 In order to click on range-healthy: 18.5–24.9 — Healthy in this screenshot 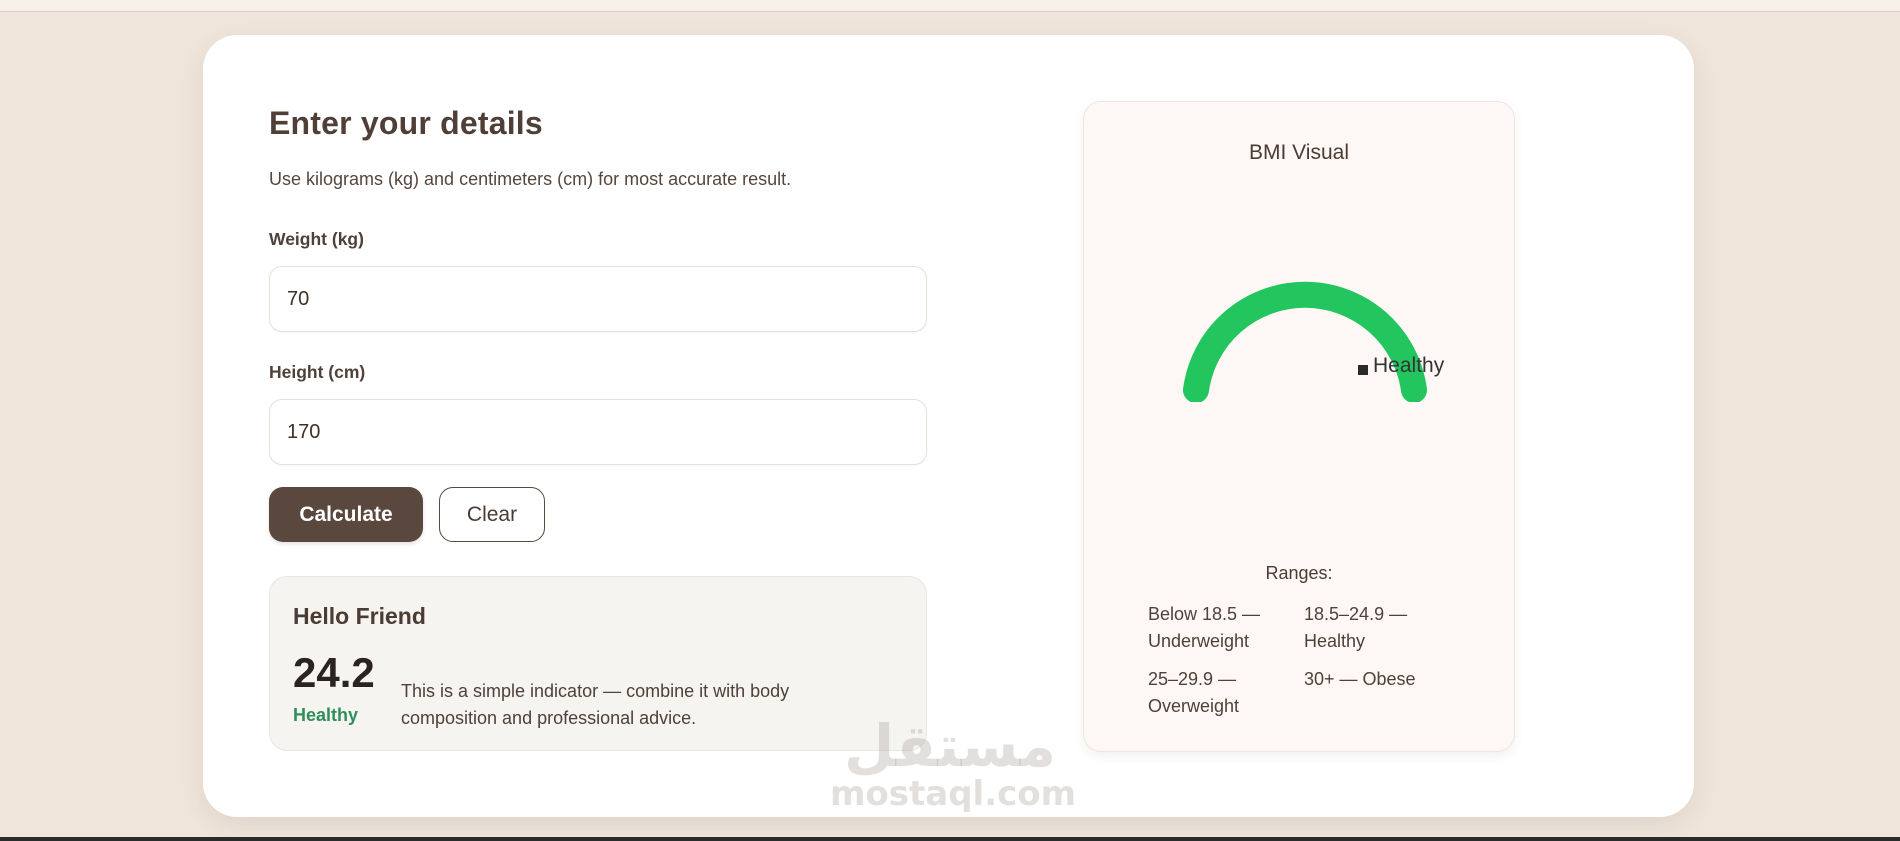, I will do `click(1356, 627)`.